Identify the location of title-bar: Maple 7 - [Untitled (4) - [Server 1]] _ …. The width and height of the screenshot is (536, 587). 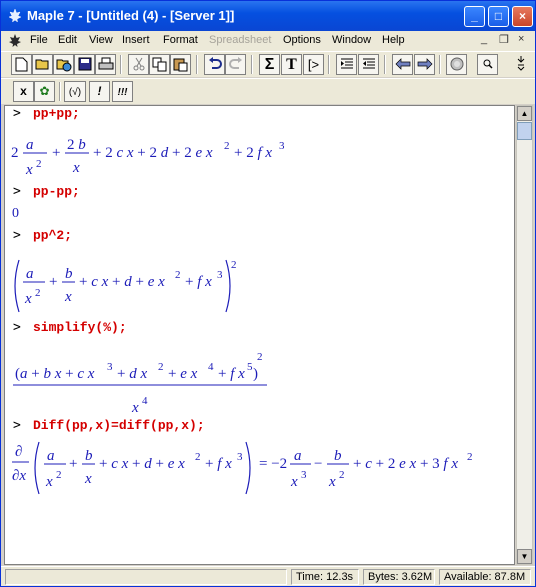
(268, 16).